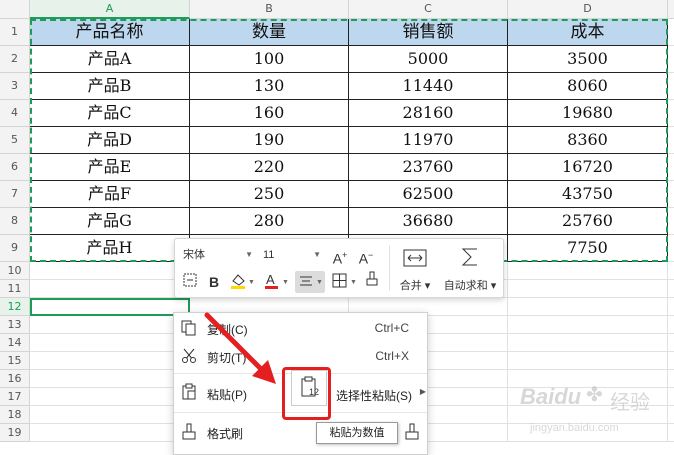  I want to click on menu-item-copy: 复制(C) Ctrl+C, so click(300, 328).